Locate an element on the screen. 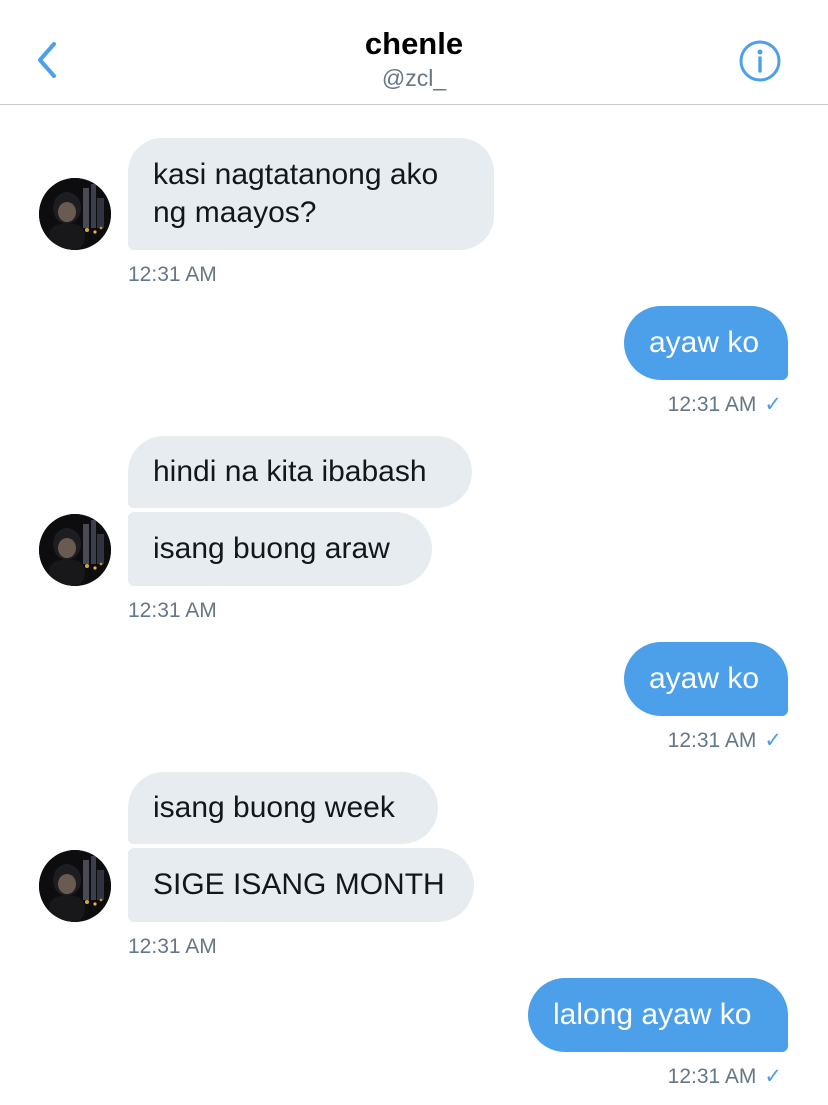  message-text: kasi nagtatanong ako is located at coordinates (296, 174).